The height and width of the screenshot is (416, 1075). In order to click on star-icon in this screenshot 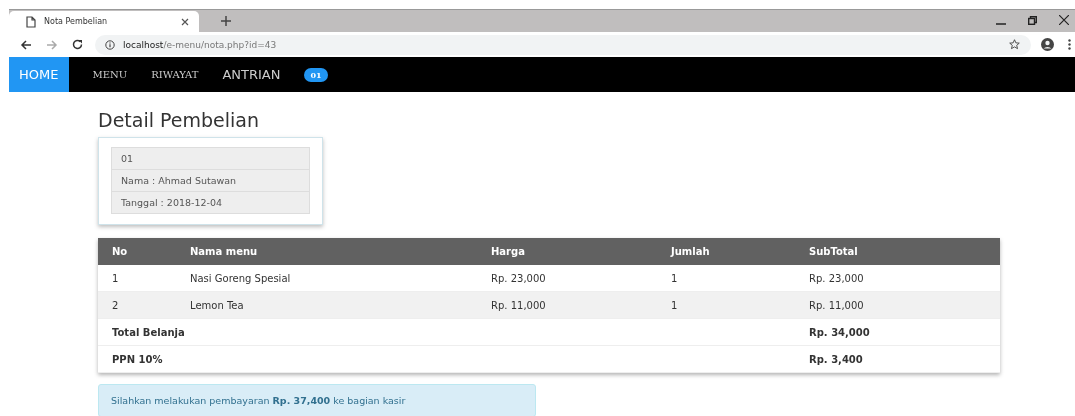, I will do `click(1014, 44)`.